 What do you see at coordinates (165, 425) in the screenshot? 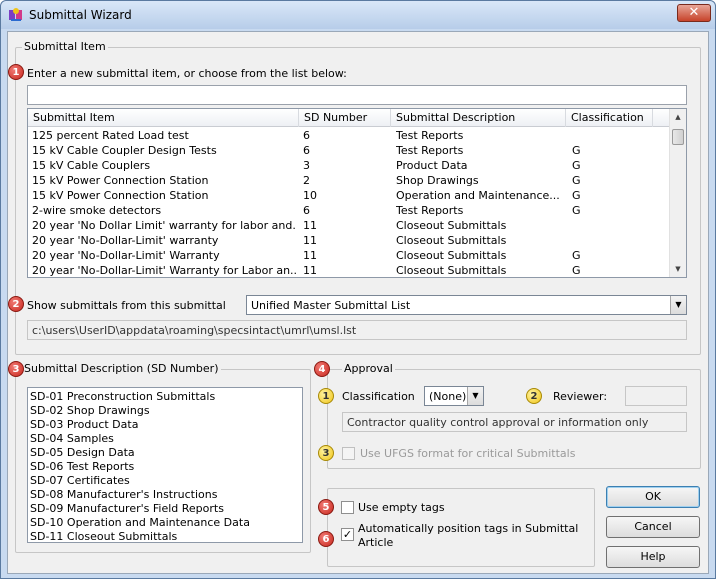
I see `list-item: SD-03 Product Data` at bounding box center [165, 425].